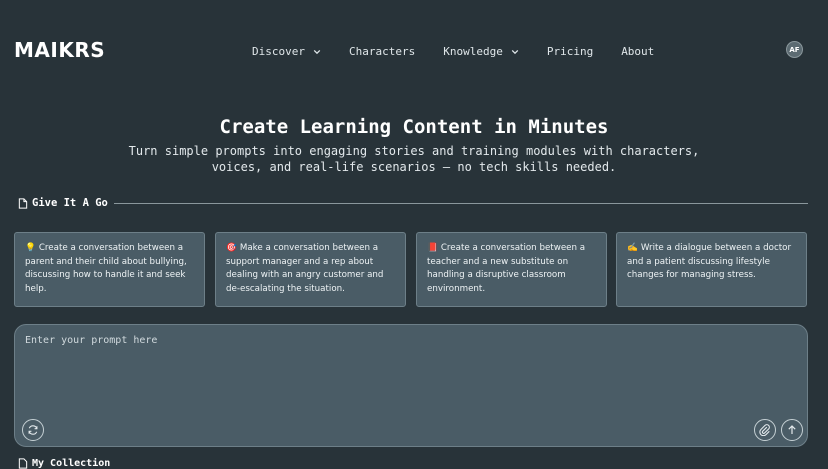 The width and height of the screenshot is (828, 469). I want to click on nav-pricing: Pricing, so click(570, 51).